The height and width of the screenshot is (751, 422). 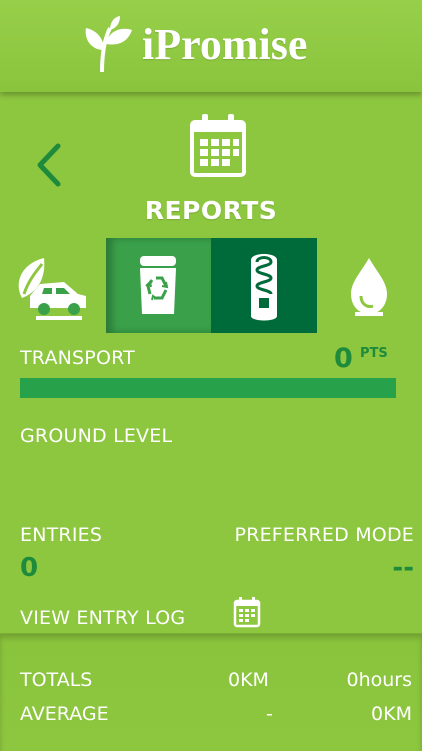 I want to click on entries-value: 0, so click(x=29, y=568).